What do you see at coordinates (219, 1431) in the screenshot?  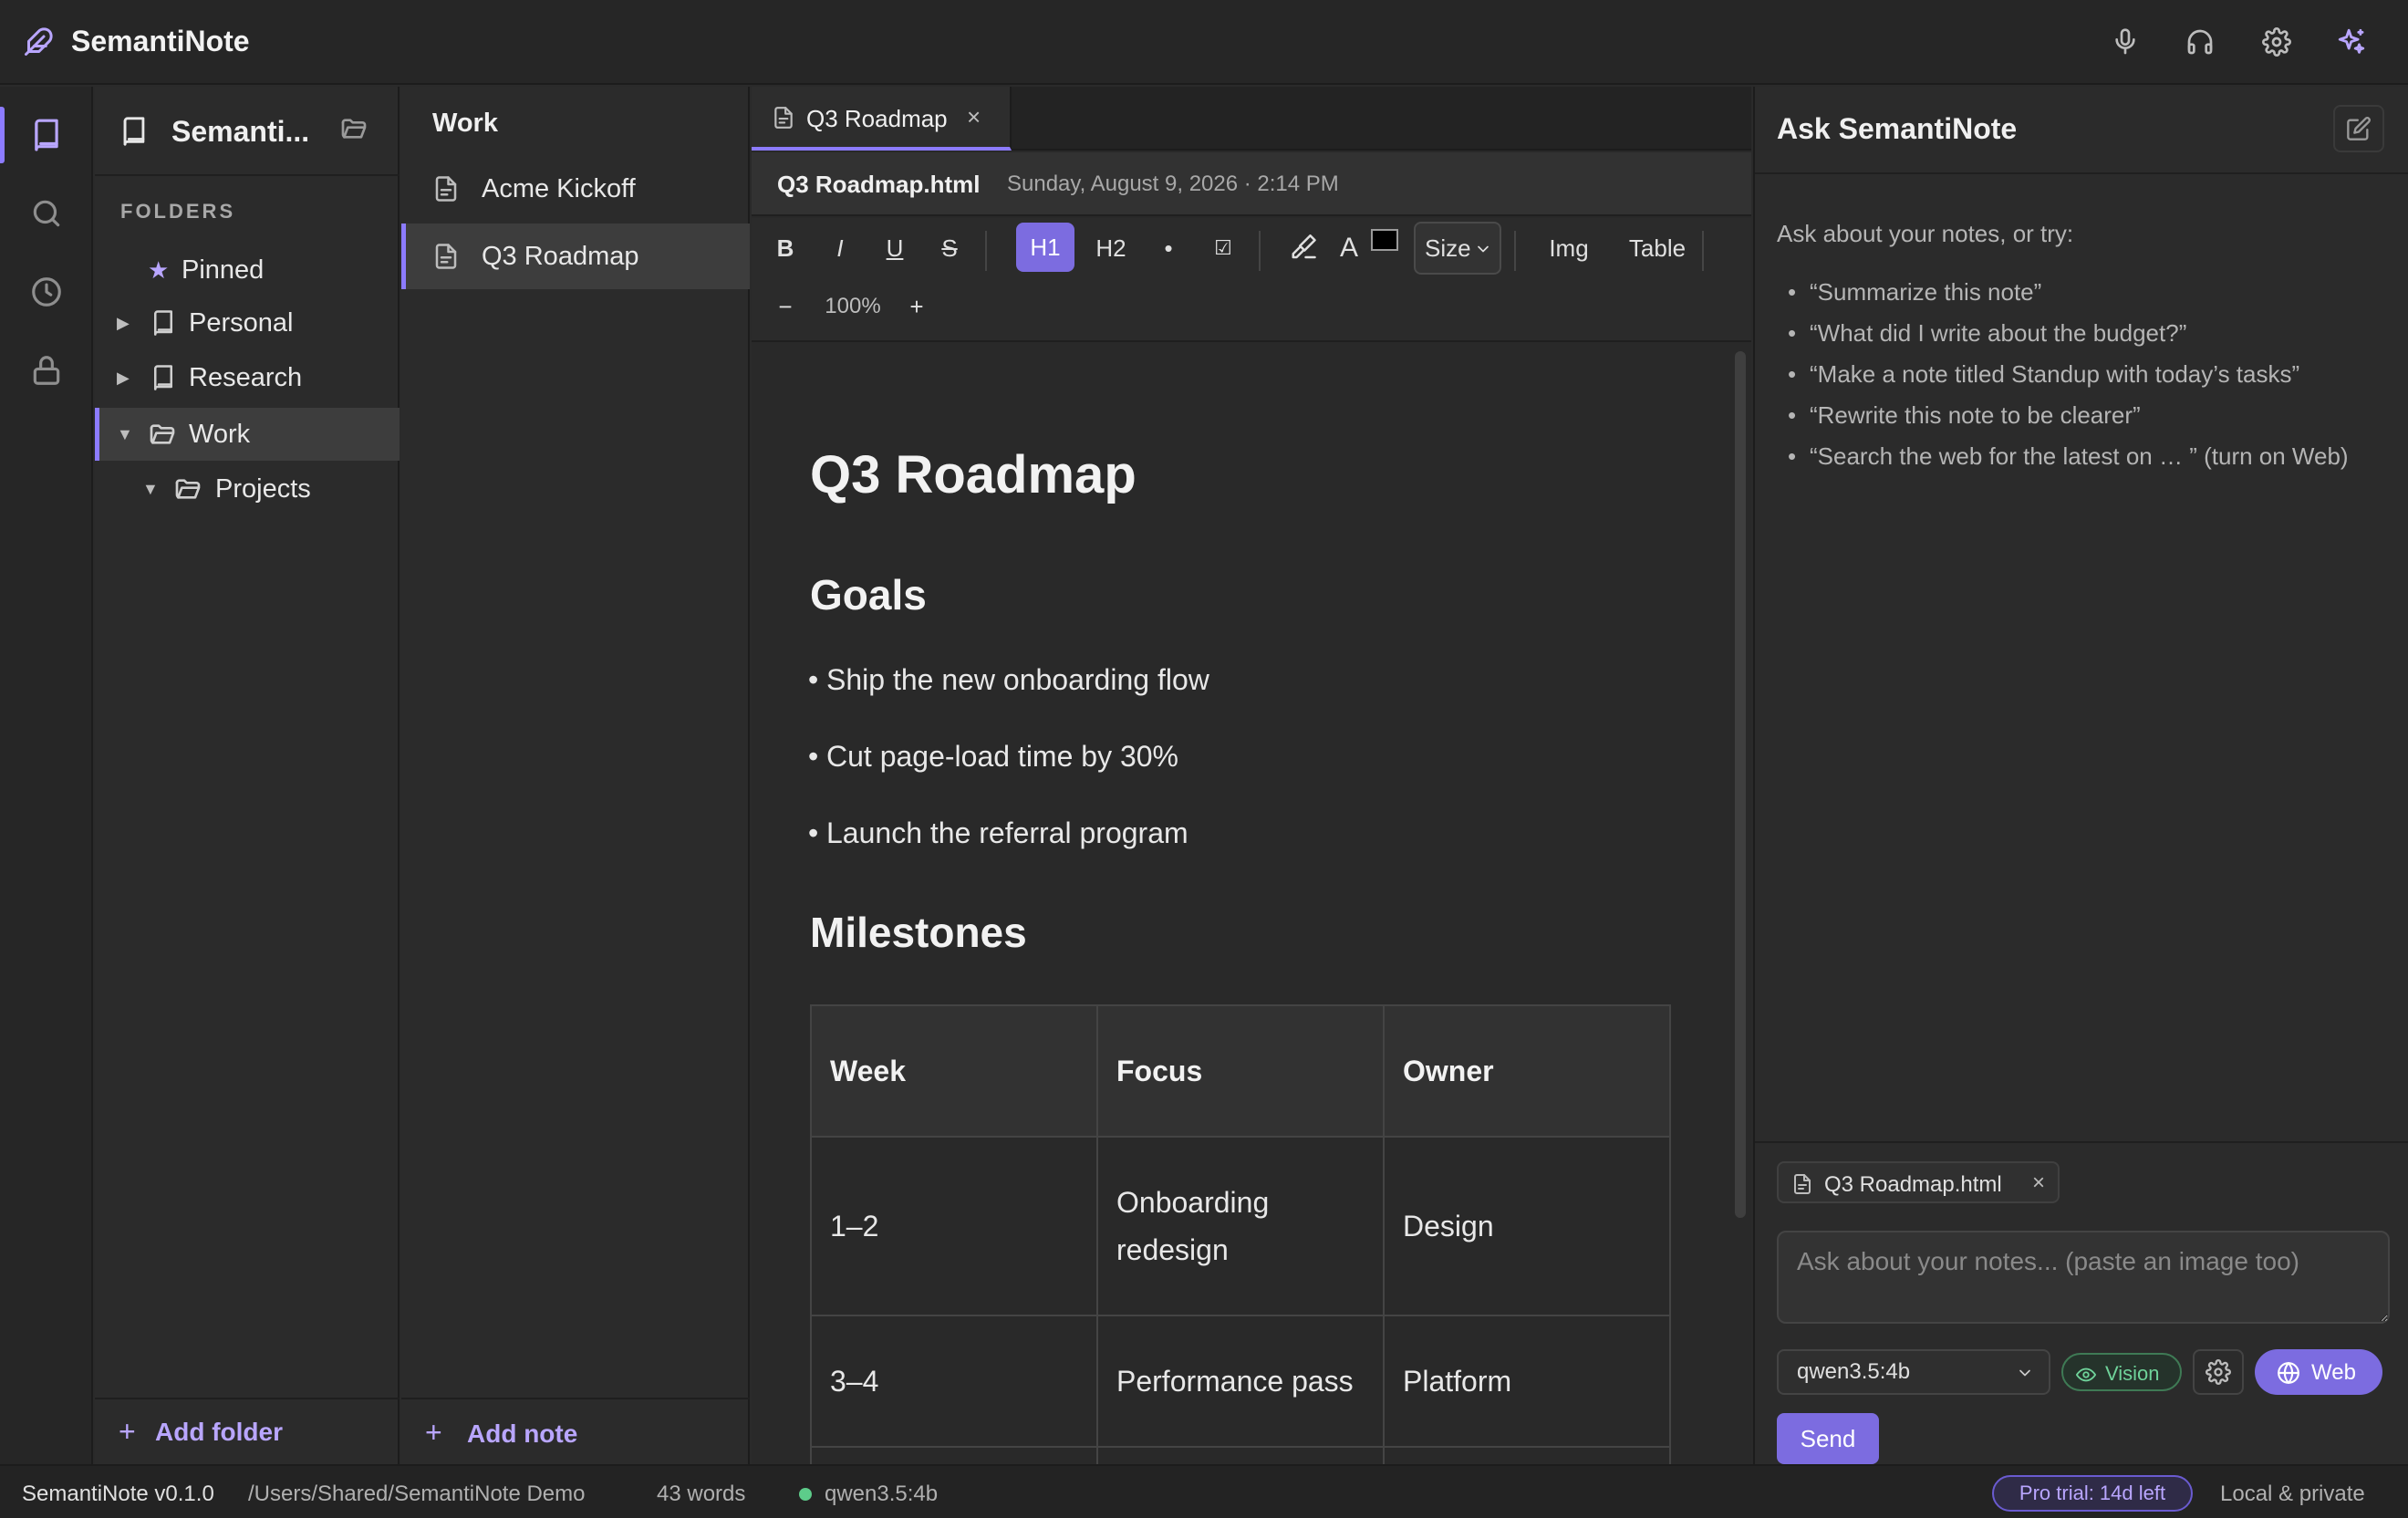 I see `add-folder-label: Add folder` at bounding box center [219, 1431].